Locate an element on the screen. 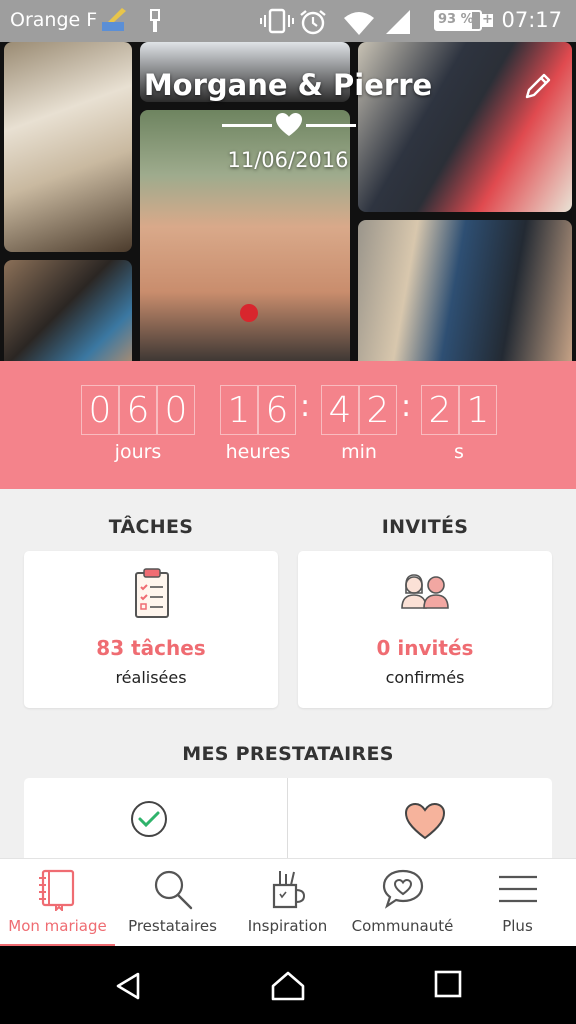  nav-mon-mariage: Mon mariage is located at coordinates (57, 903).